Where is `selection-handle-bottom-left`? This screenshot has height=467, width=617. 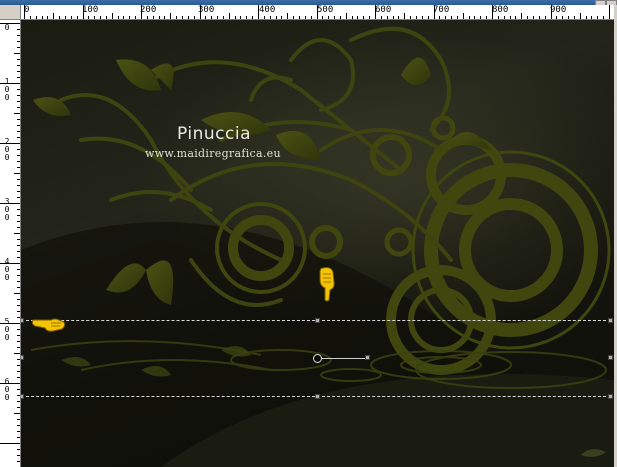
selection-handle-bottom-left is located at coordinates (22, 396).